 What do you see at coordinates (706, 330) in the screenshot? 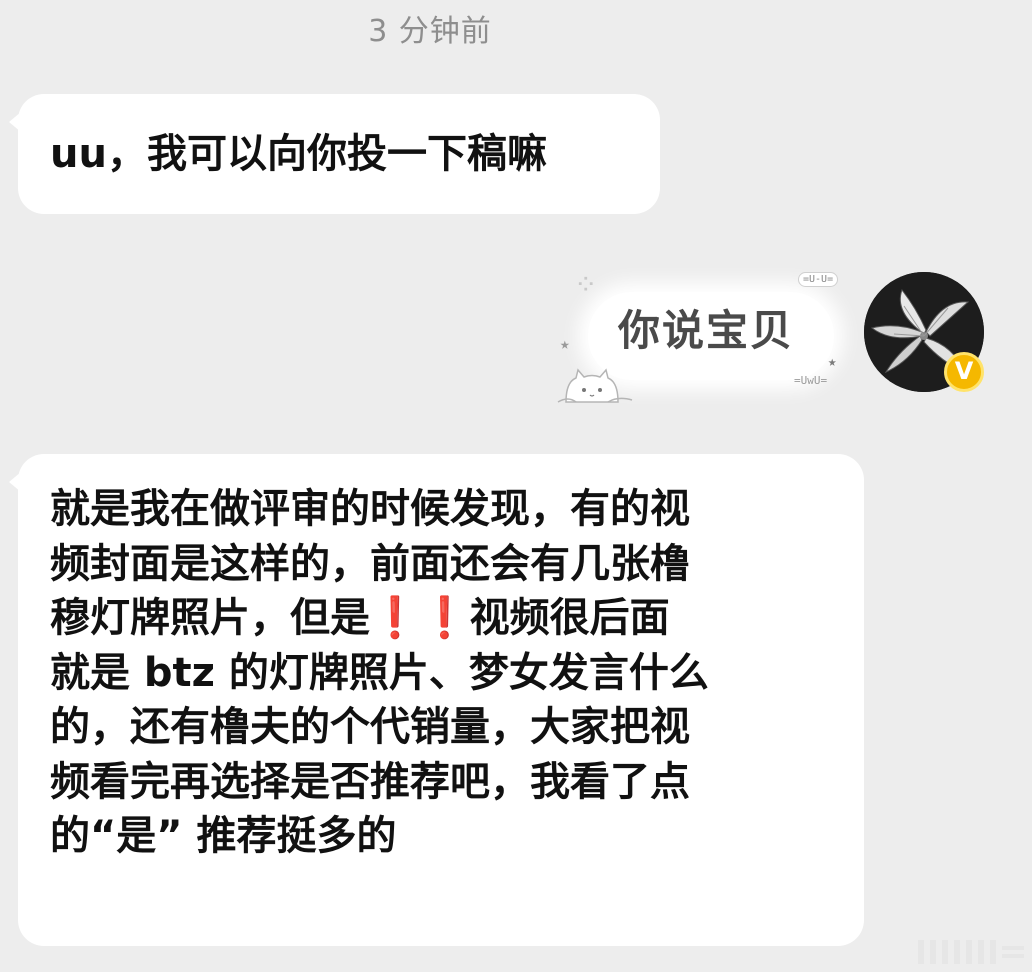
I see `message-text: 你说宝贝` at bounding box center [706, 330].